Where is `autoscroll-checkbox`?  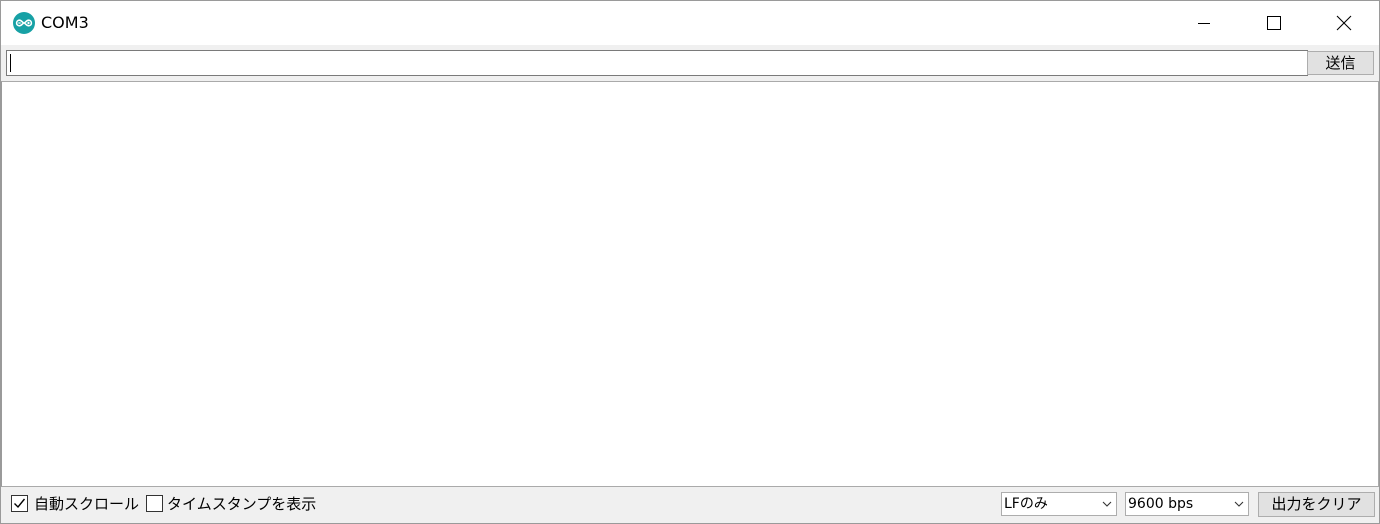 autoscroll-checkbox is located at coordinates (19, 503).